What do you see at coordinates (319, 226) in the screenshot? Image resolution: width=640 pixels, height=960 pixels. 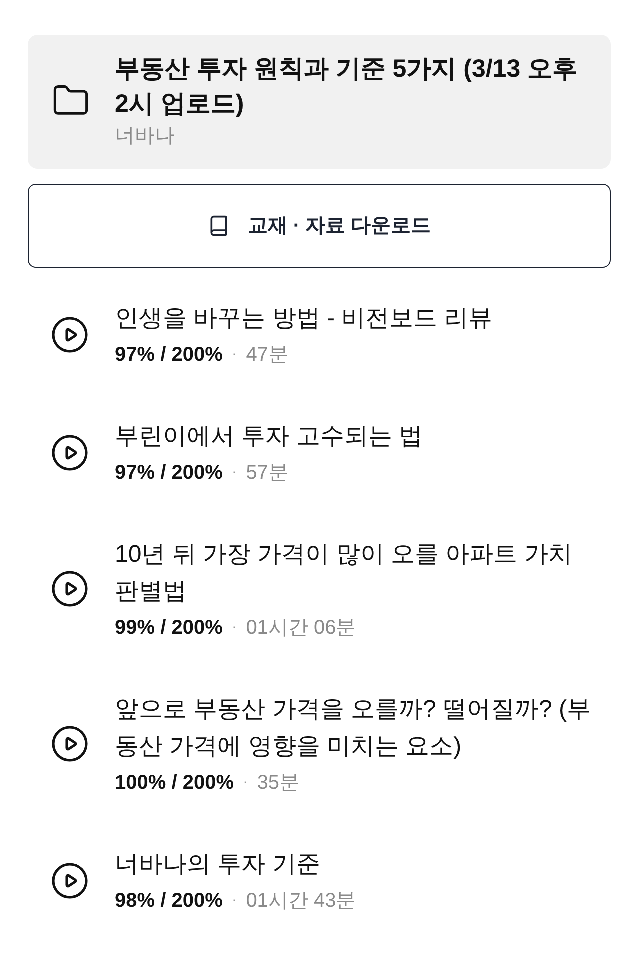 I see `download-button: 교재 · 자료 다운로드` at bounding box center [319, 226].